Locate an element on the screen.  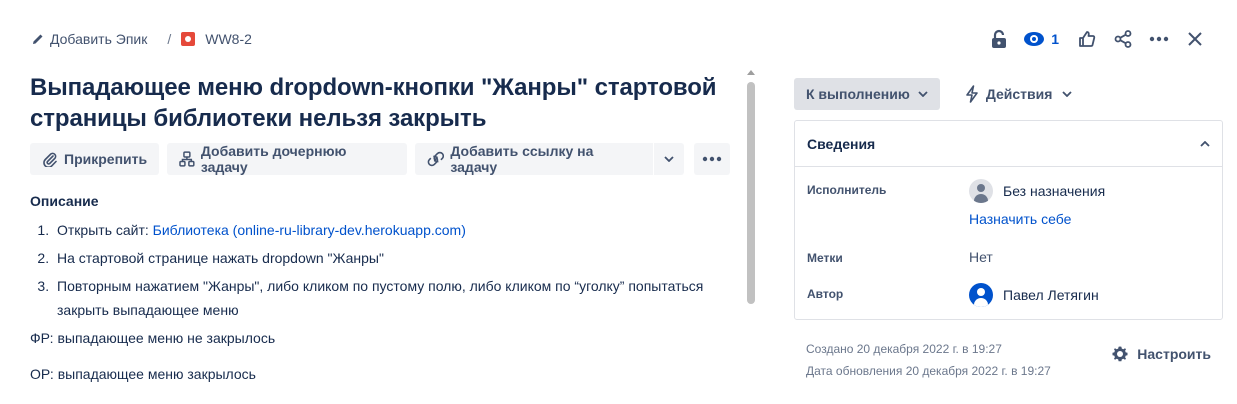
lightning-icon is located at coordinates (972, 94).